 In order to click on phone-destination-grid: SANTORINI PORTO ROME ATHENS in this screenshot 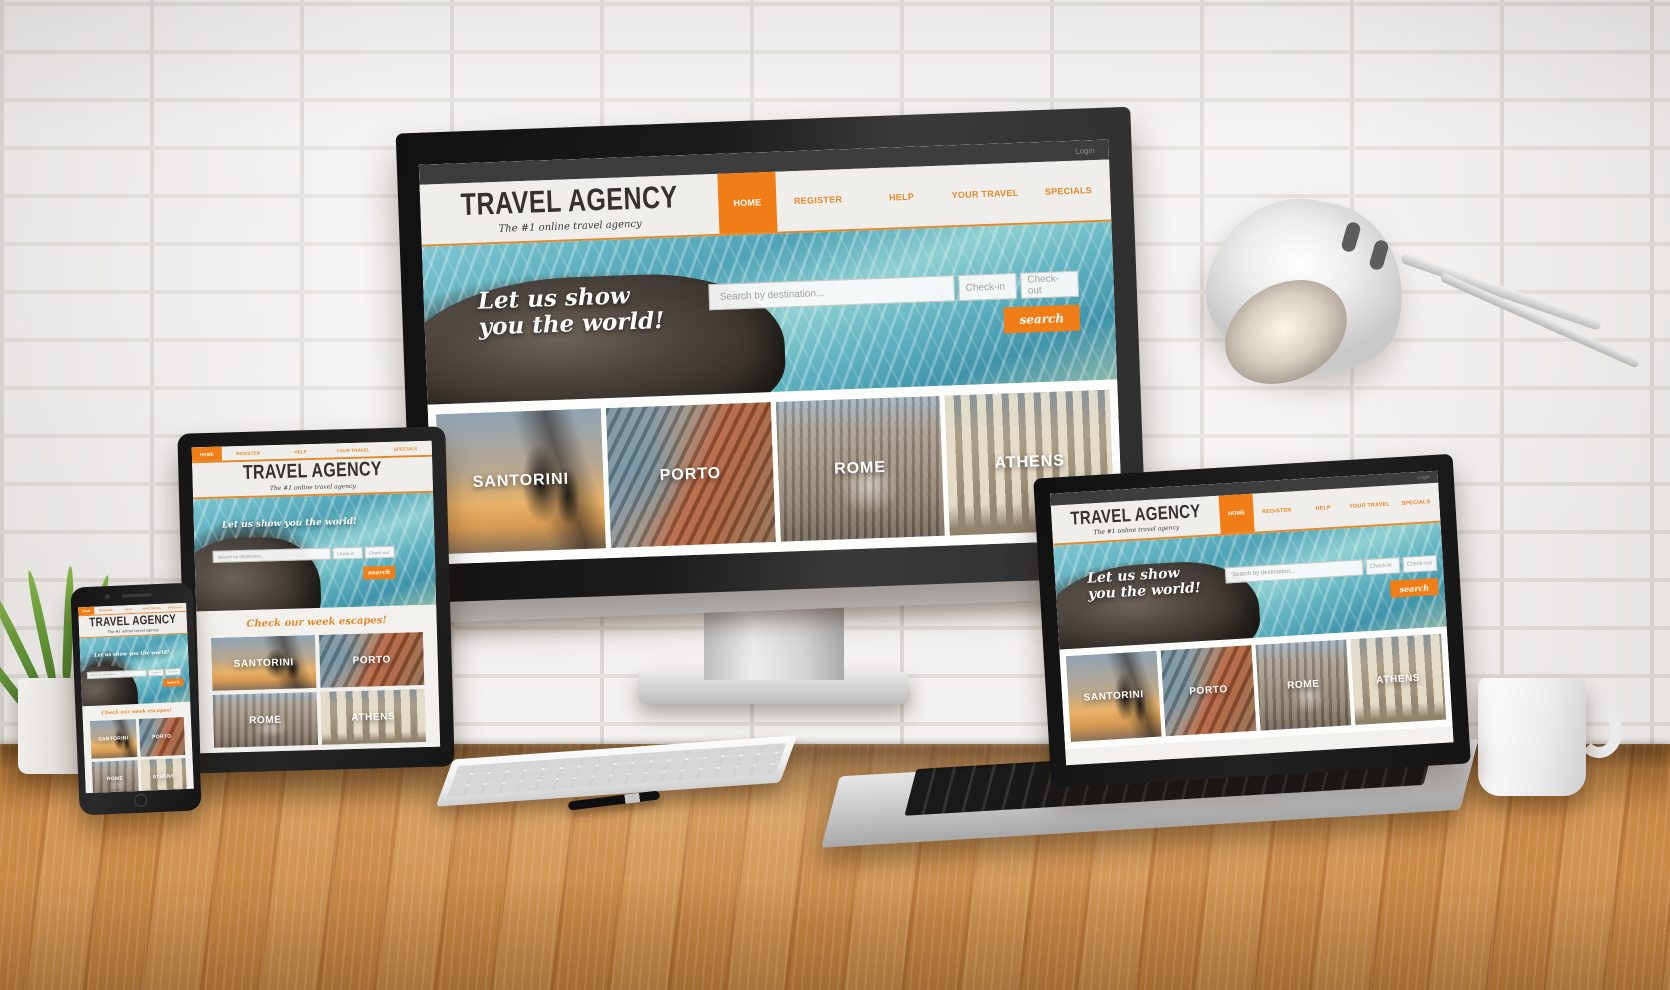, I will do `click(138, 755)`.